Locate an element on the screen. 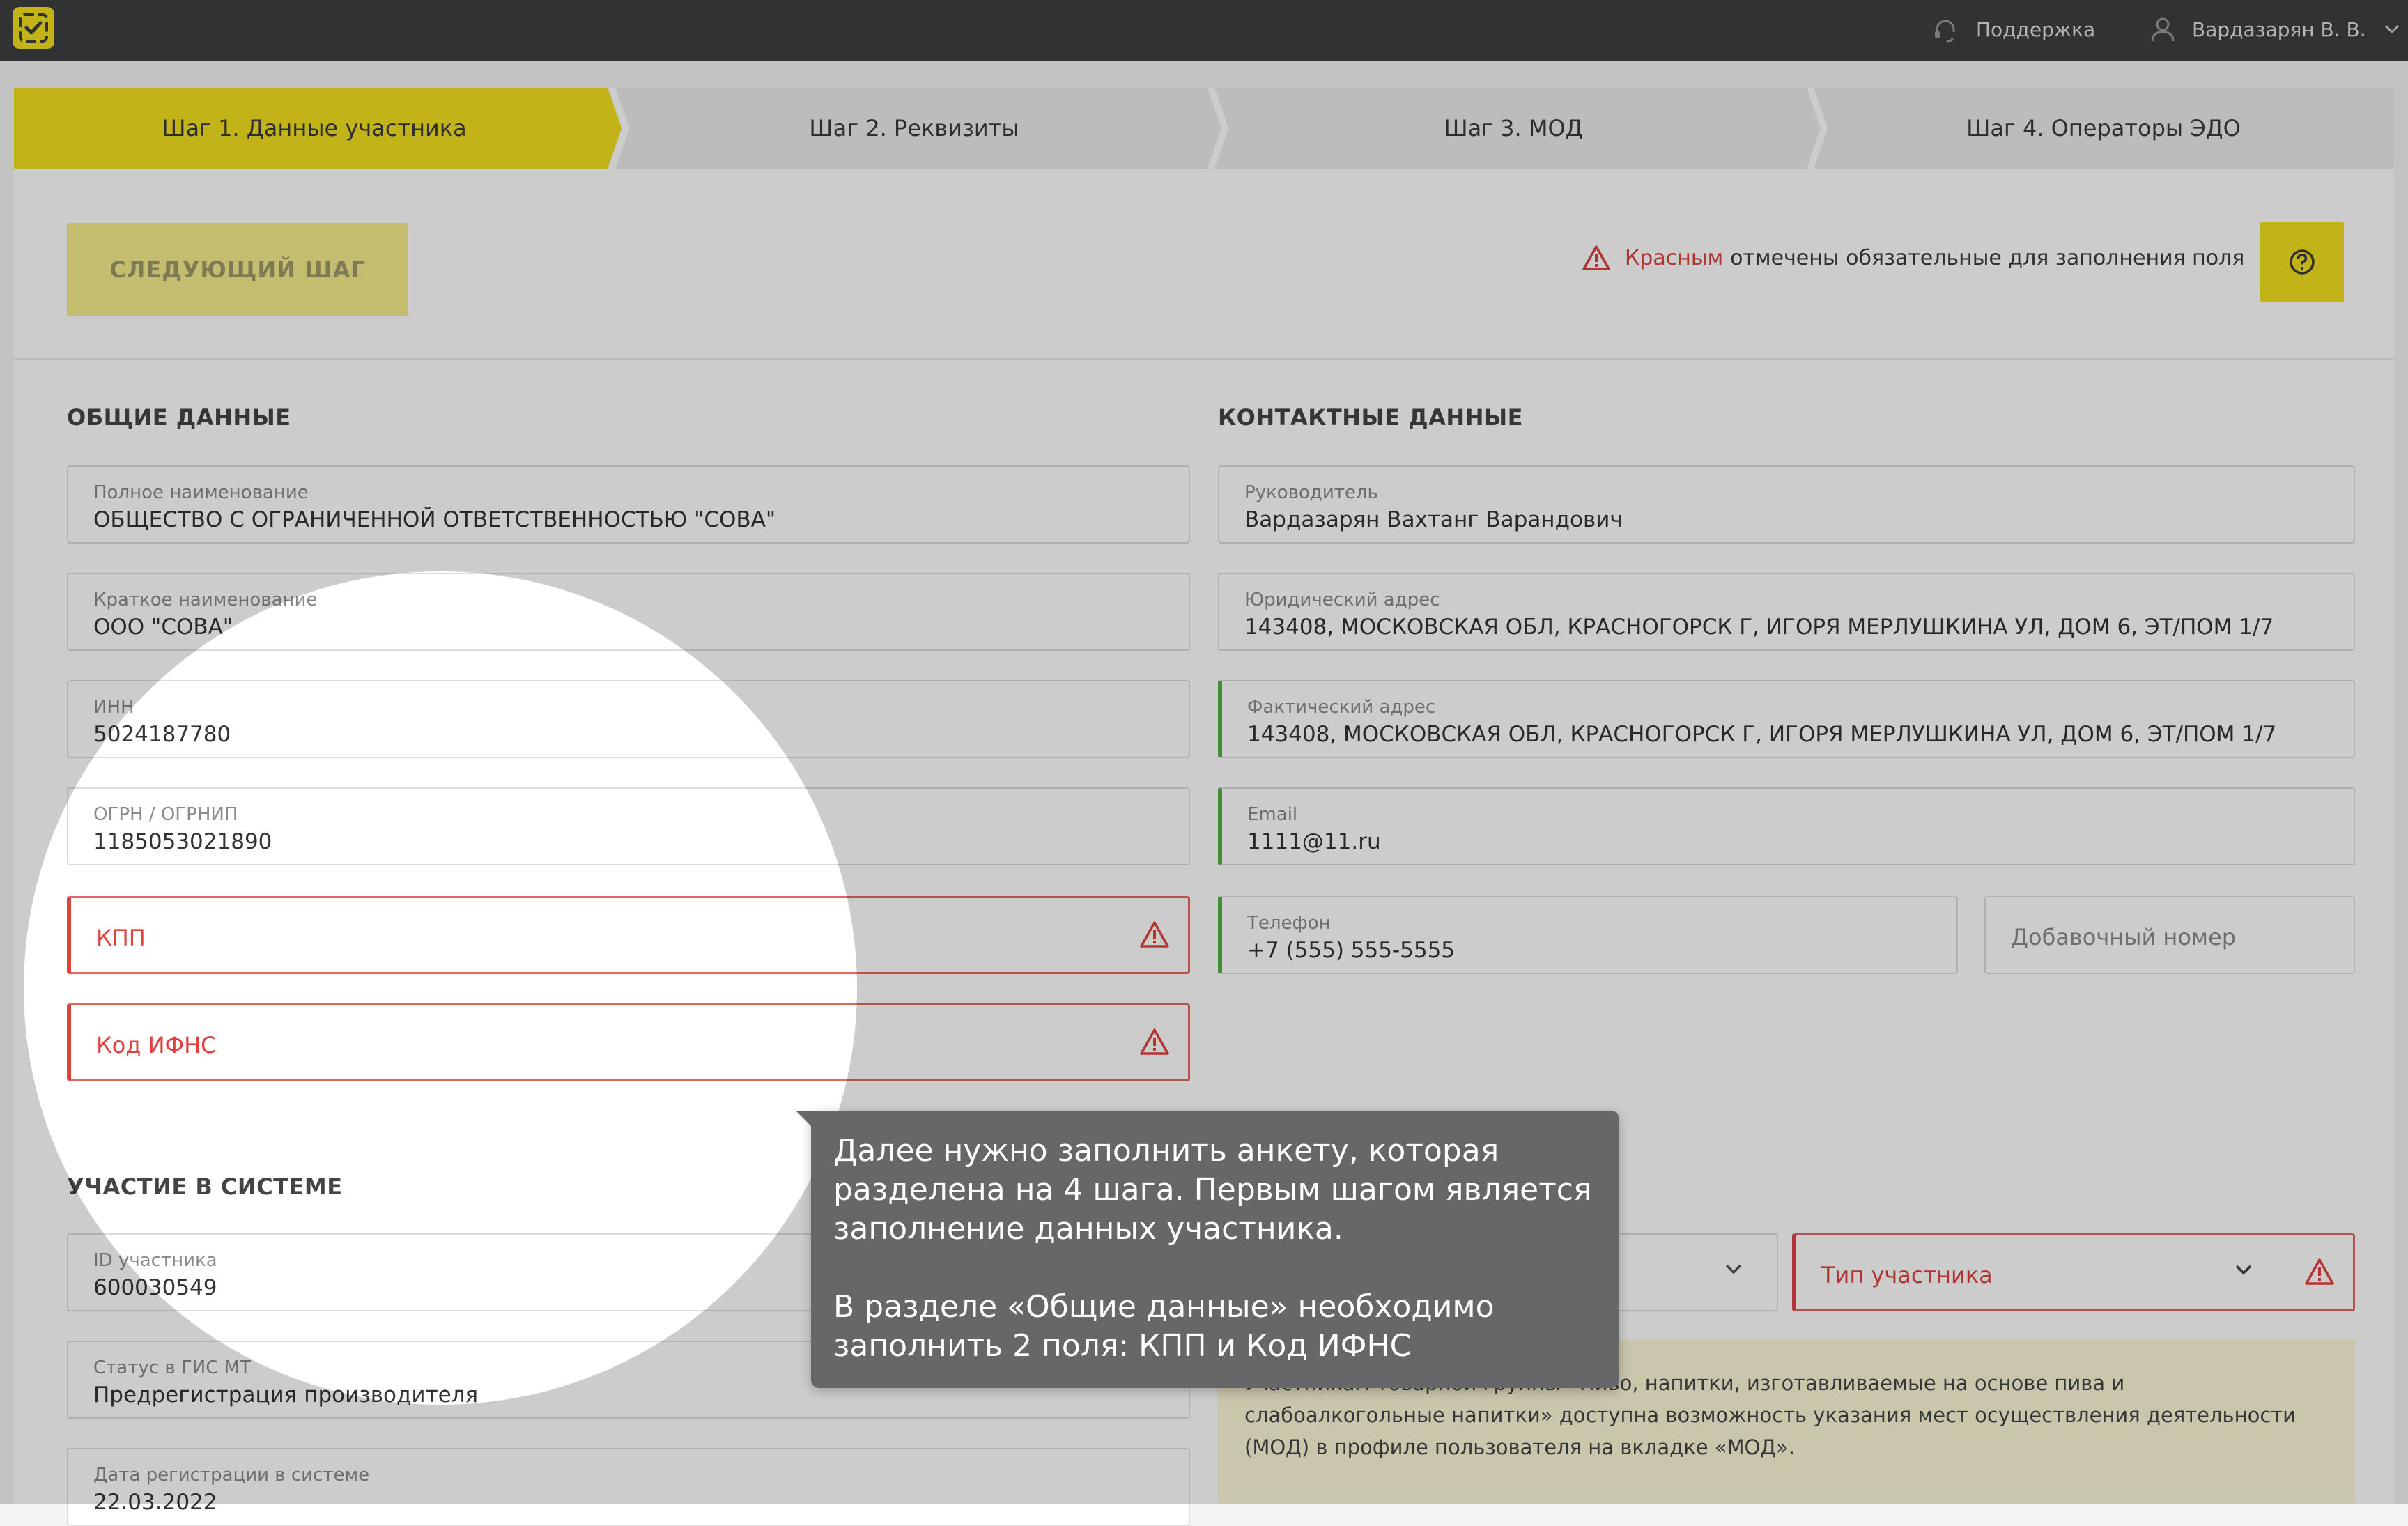 The height and width of the screenshot is (1526, 2408). field-label: Статус в ГИС МТ is located at coordinates (172, 1367).